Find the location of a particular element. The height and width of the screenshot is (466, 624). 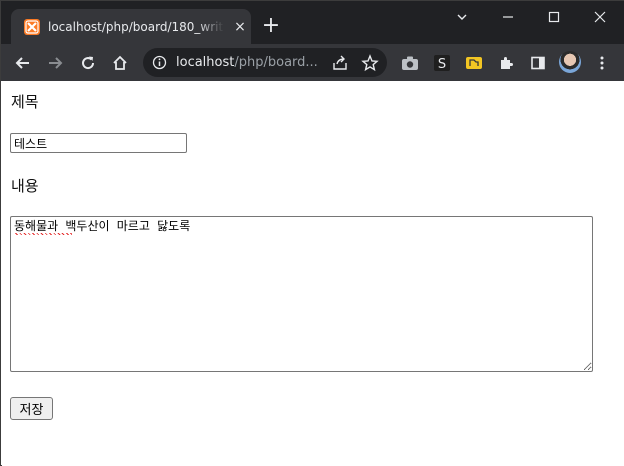

forward-icon is located at coordinates (55, 63).